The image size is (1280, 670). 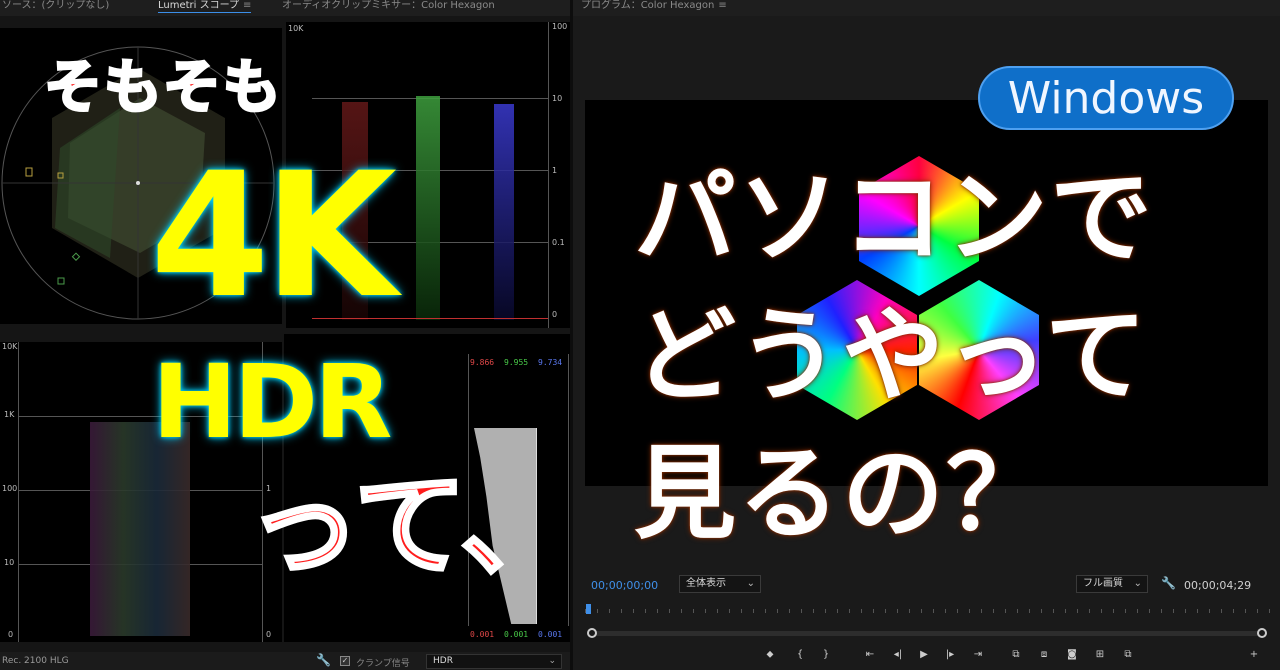 I want to click on hdr-mode-select: HDR ⌄, so click(x=494, y=661).